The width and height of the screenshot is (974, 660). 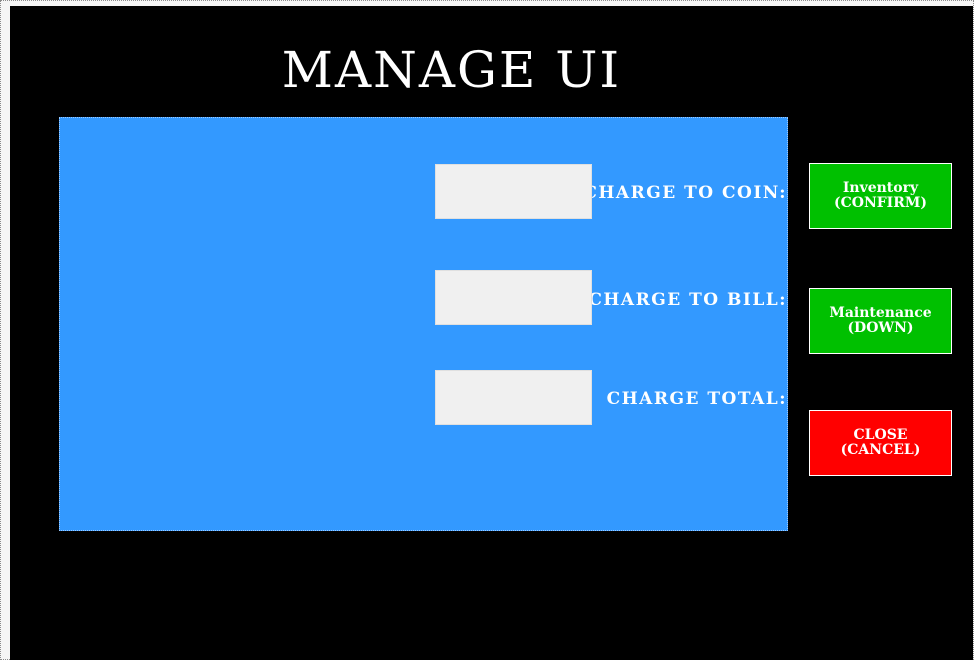 I want to click on inventory-confirm-button: Inventory (CONFIRM), so click(x=880, y=196).